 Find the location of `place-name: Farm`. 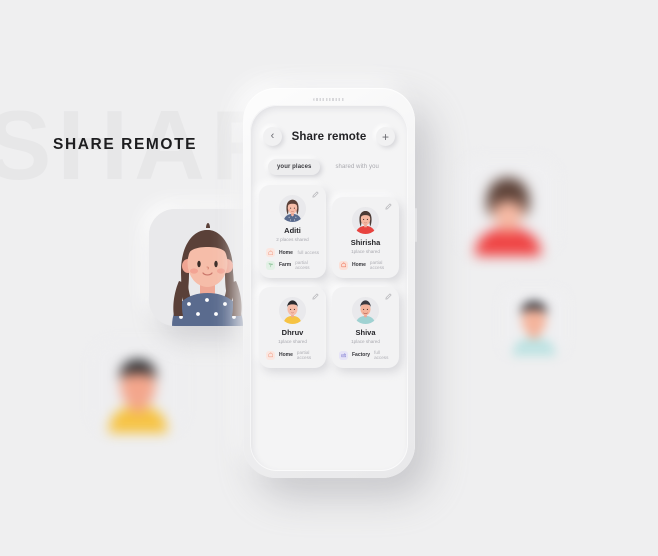

place-name: Farm is located at coordinates (285, 265).